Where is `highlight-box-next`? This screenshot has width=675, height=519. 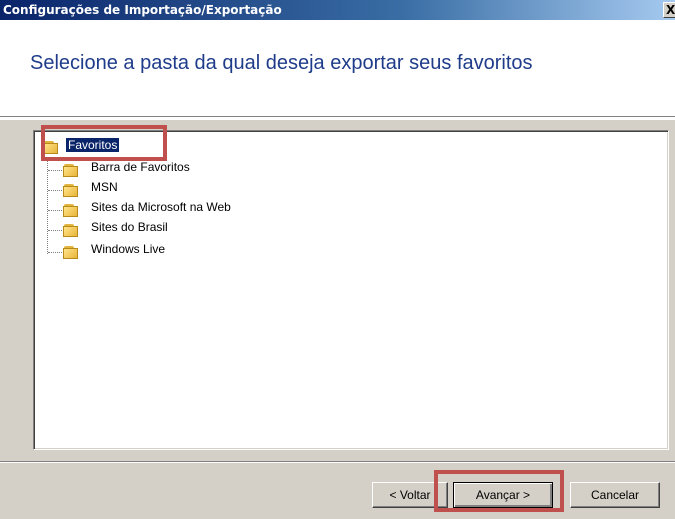 highlight-box-next is located at coordinates (499, 491).